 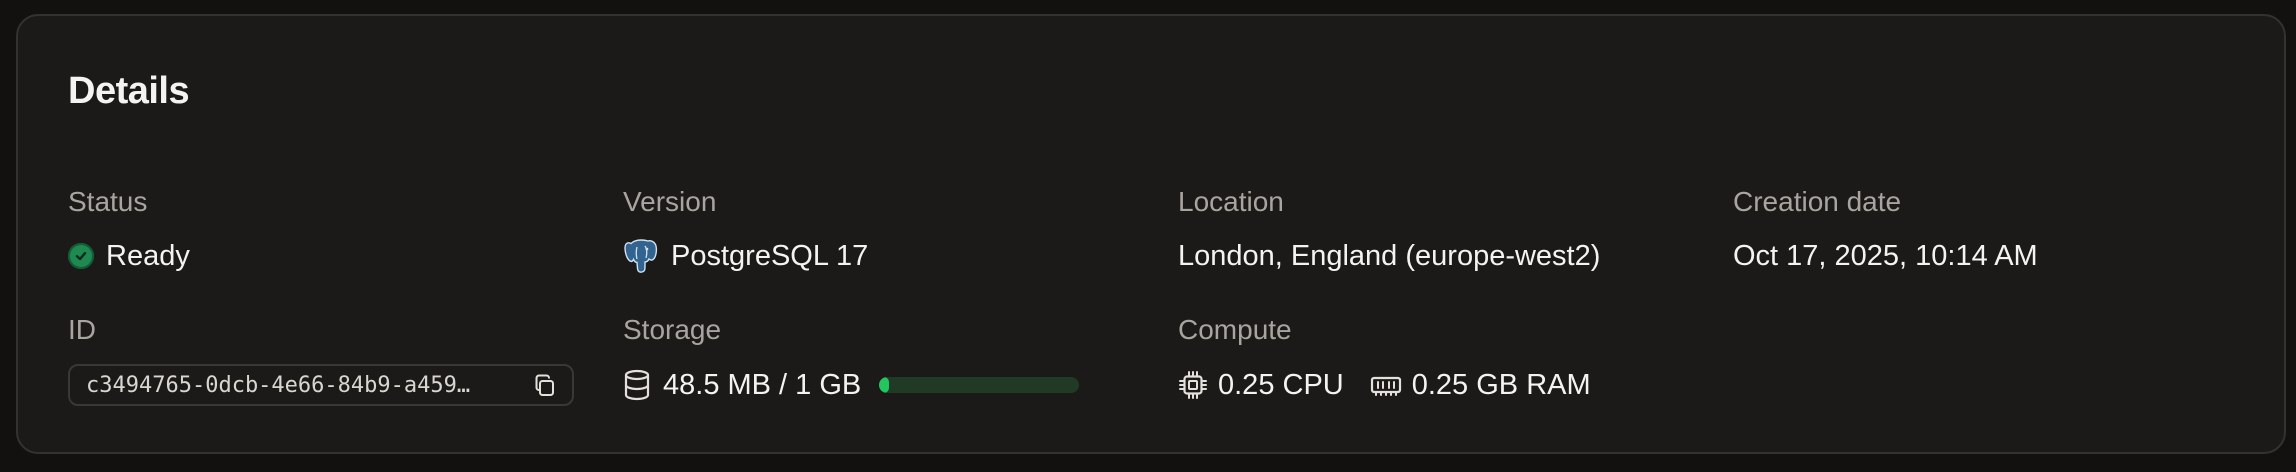 What do you see at coordinates (1281, 384) in the screenshot?
I see `cpu-text: 0.25 CPU` at bounding box center [1281, 384].